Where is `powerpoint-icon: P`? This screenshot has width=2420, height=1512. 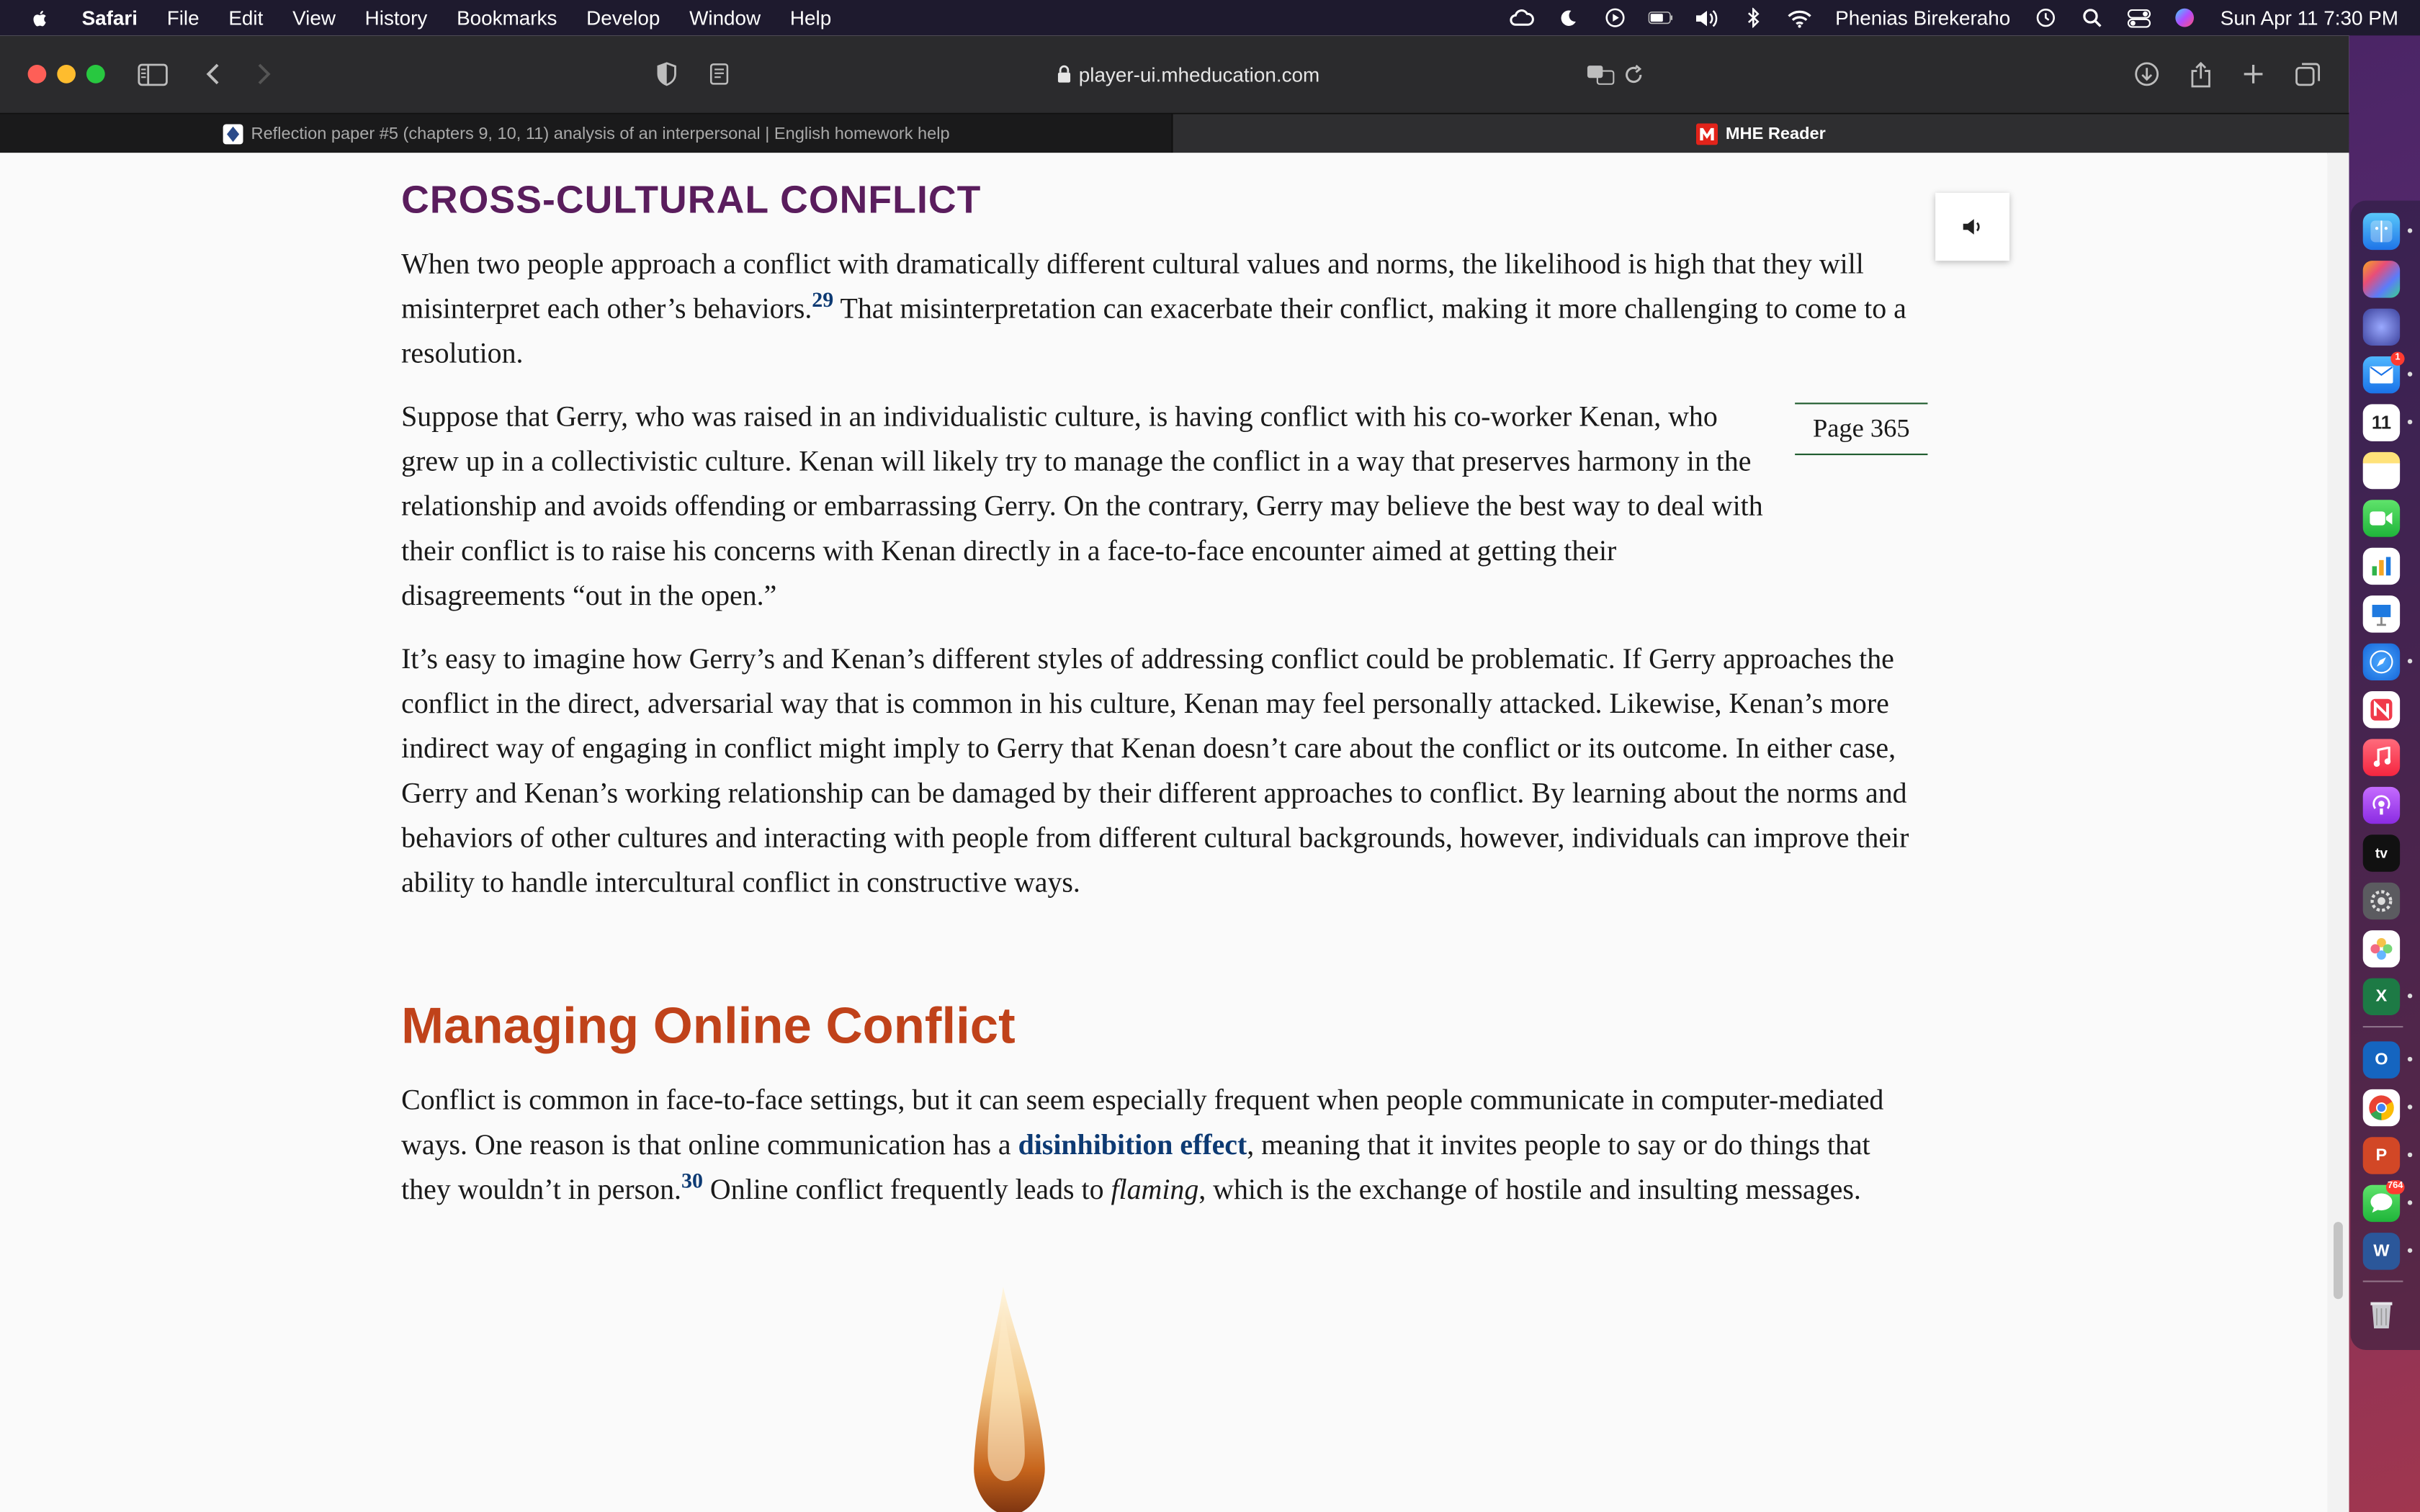 powerpoint-icon: P is located at coordinates (2381, 1155).